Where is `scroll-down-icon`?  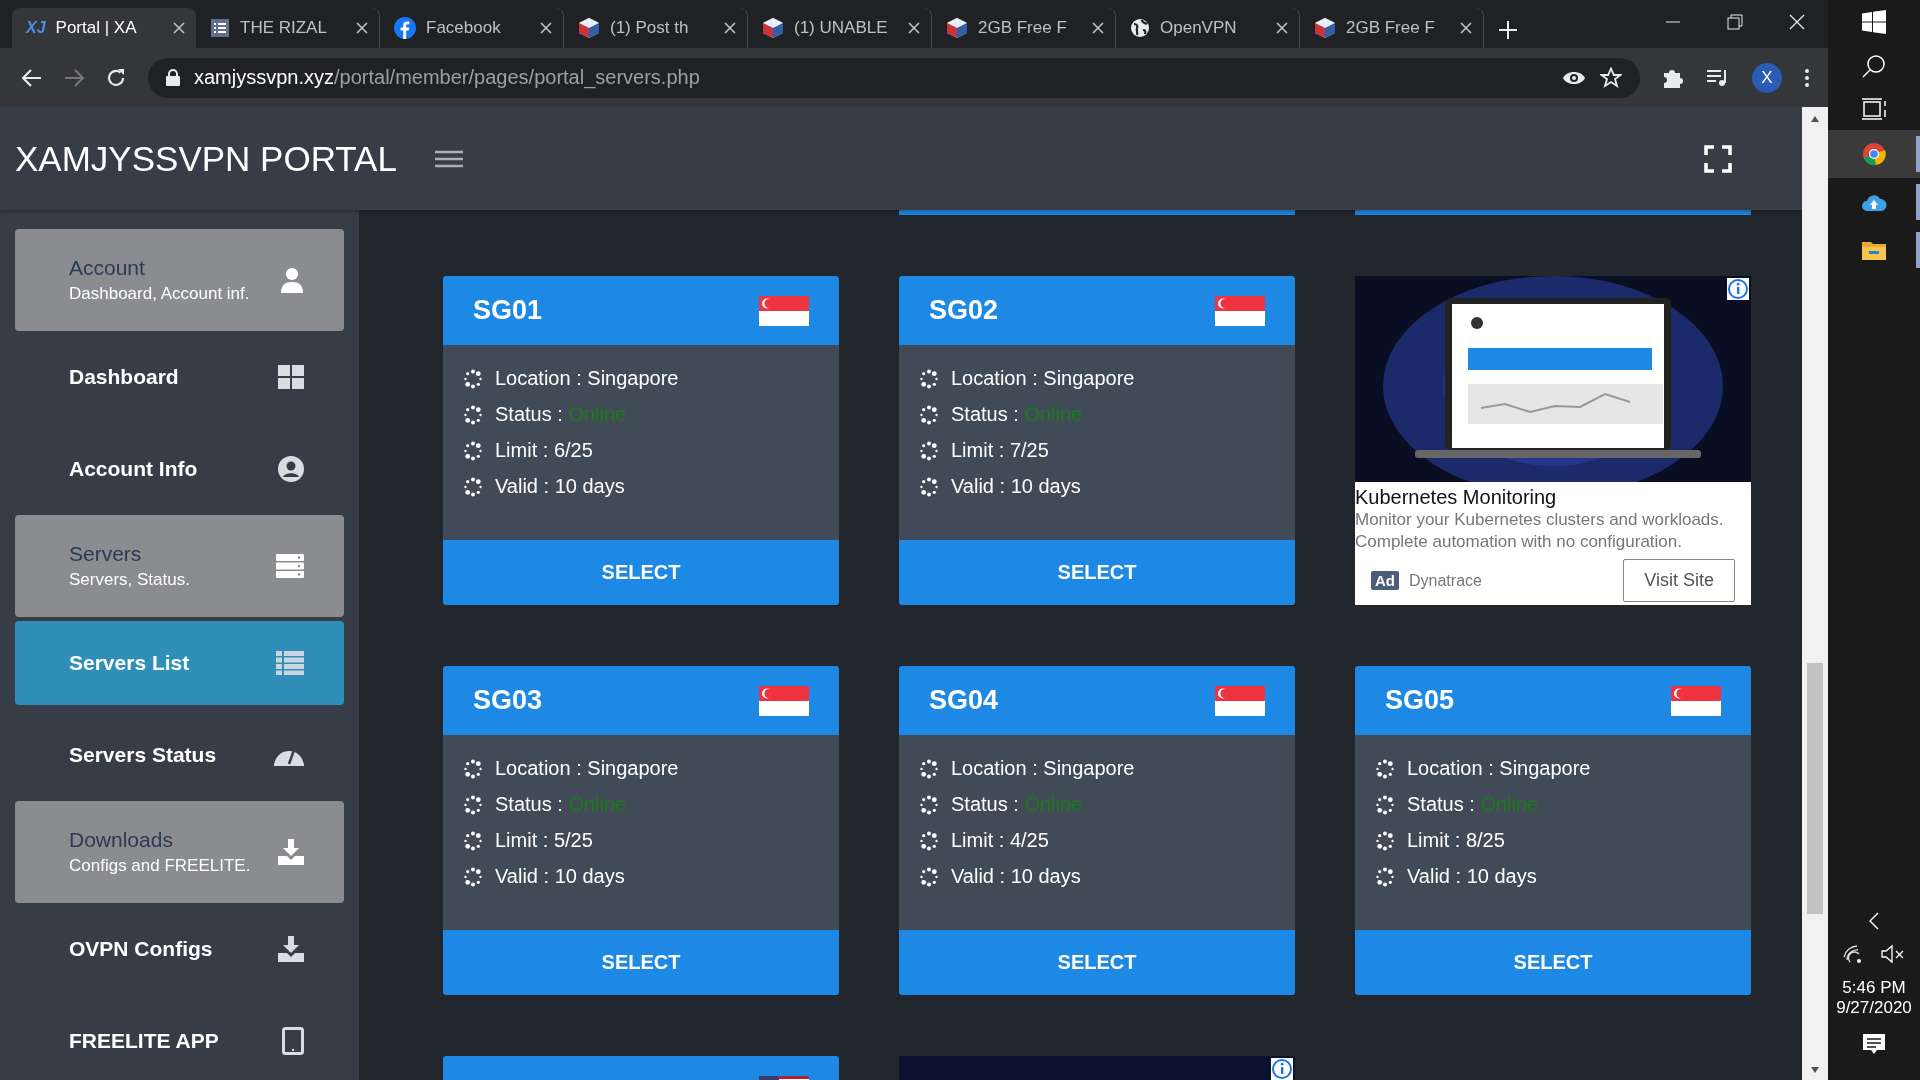 scroll-down-icon is located at coordinates (1815, 1070).